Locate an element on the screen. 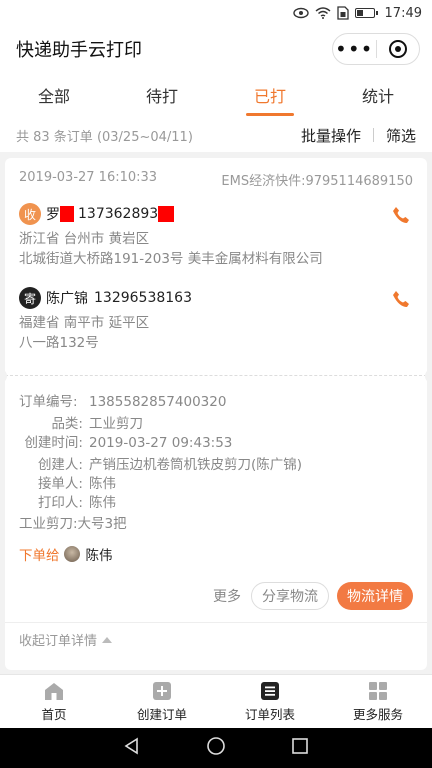  divider is located at coordinates (373, 135).